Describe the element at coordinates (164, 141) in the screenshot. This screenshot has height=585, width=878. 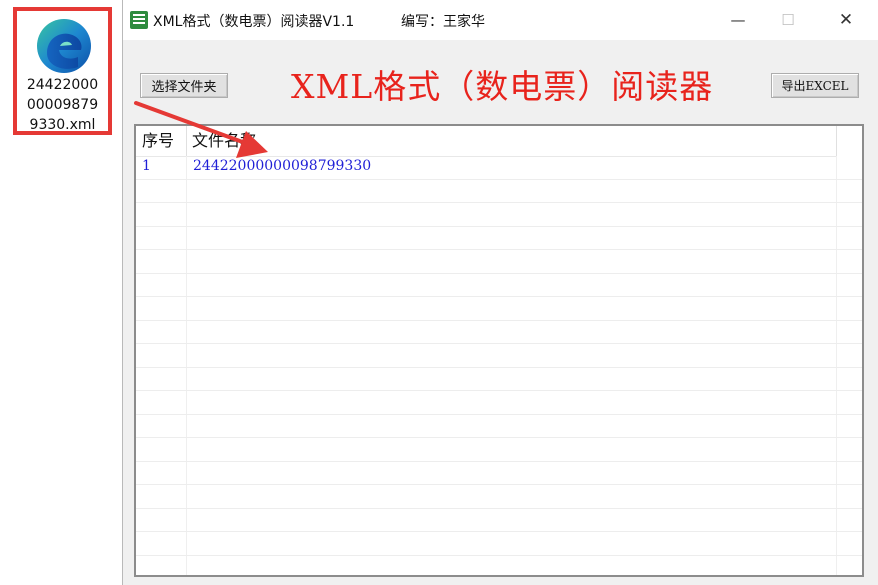
I see `column-header-no: 序号` at that location.